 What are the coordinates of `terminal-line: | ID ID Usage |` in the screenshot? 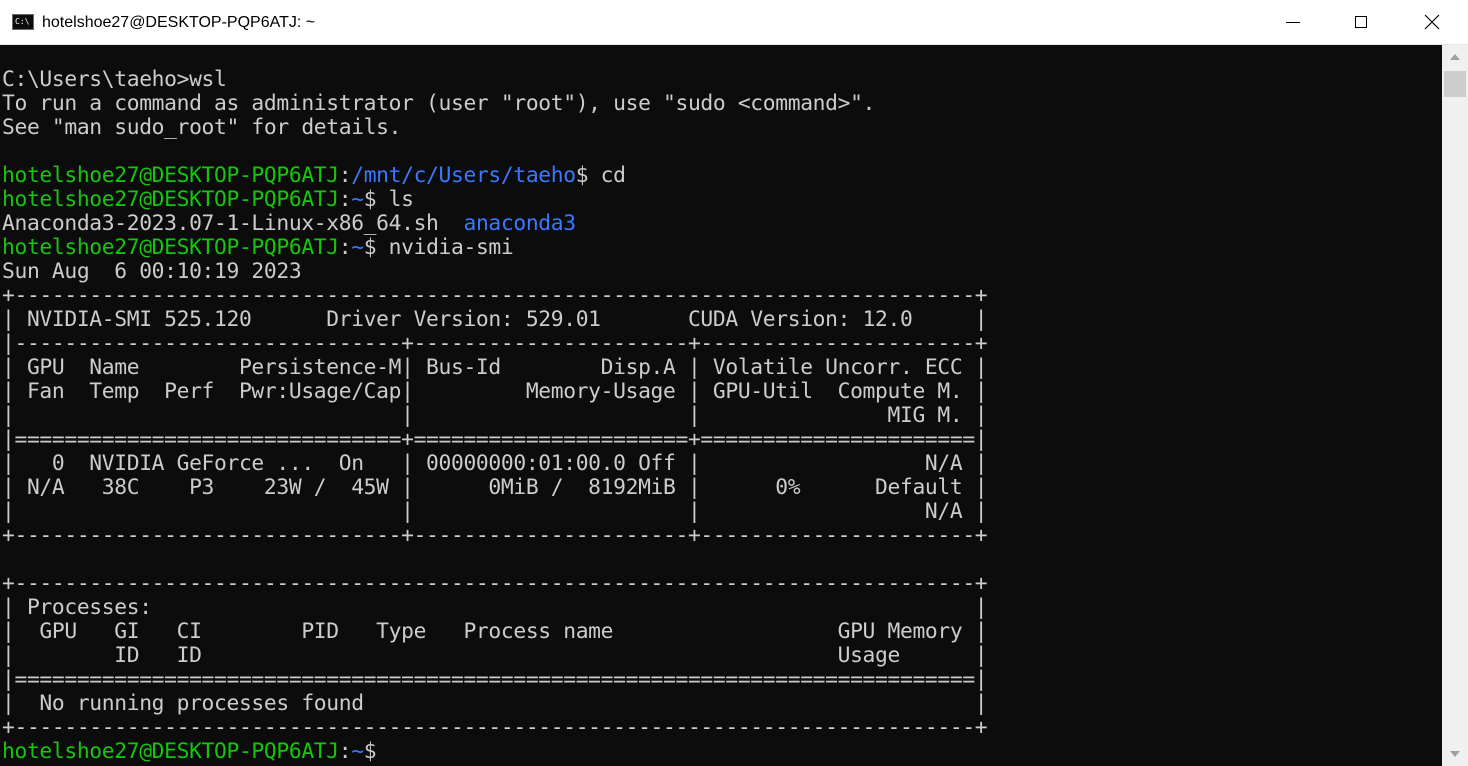 It's located at (495, 655).